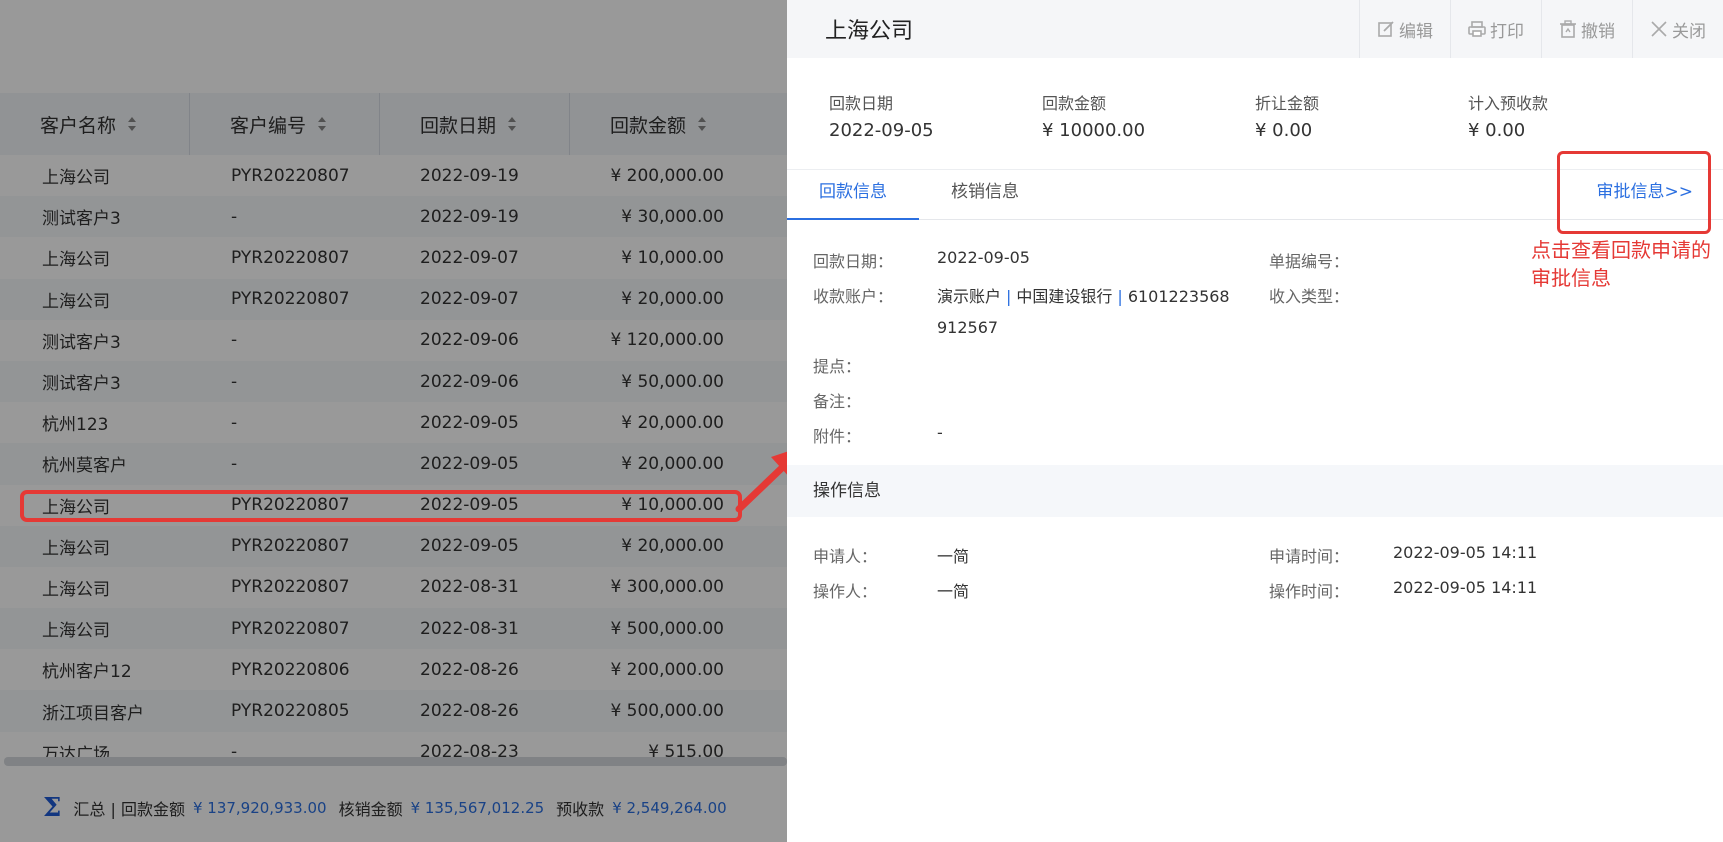  I want to click on field-apply-time: 申请时间： 2022-09-05 14:11, so click(1403, 555).